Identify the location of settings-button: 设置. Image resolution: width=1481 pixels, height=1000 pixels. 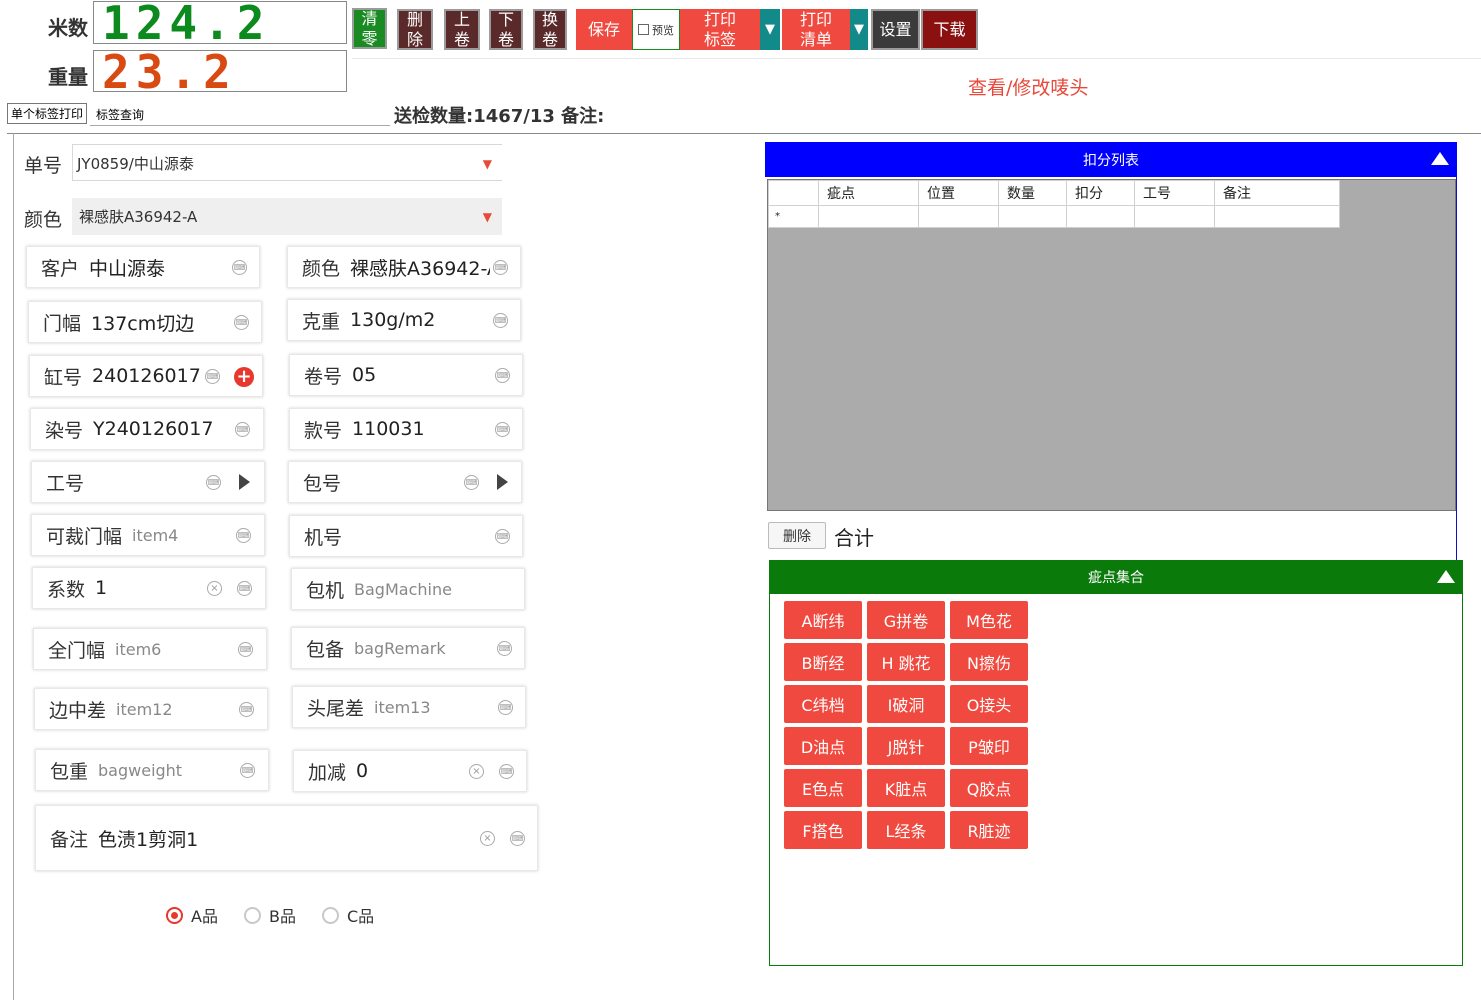
(895, 29).